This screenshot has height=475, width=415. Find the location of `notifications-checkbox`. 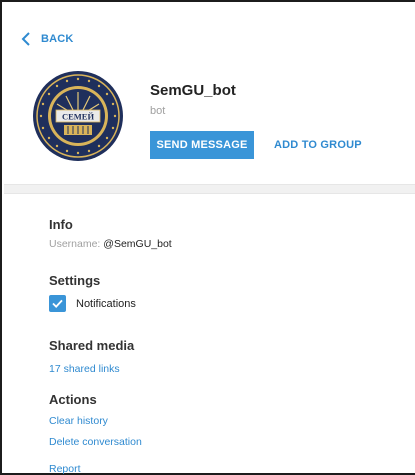

notifications-checkbox is located at coordinates (57, 303).